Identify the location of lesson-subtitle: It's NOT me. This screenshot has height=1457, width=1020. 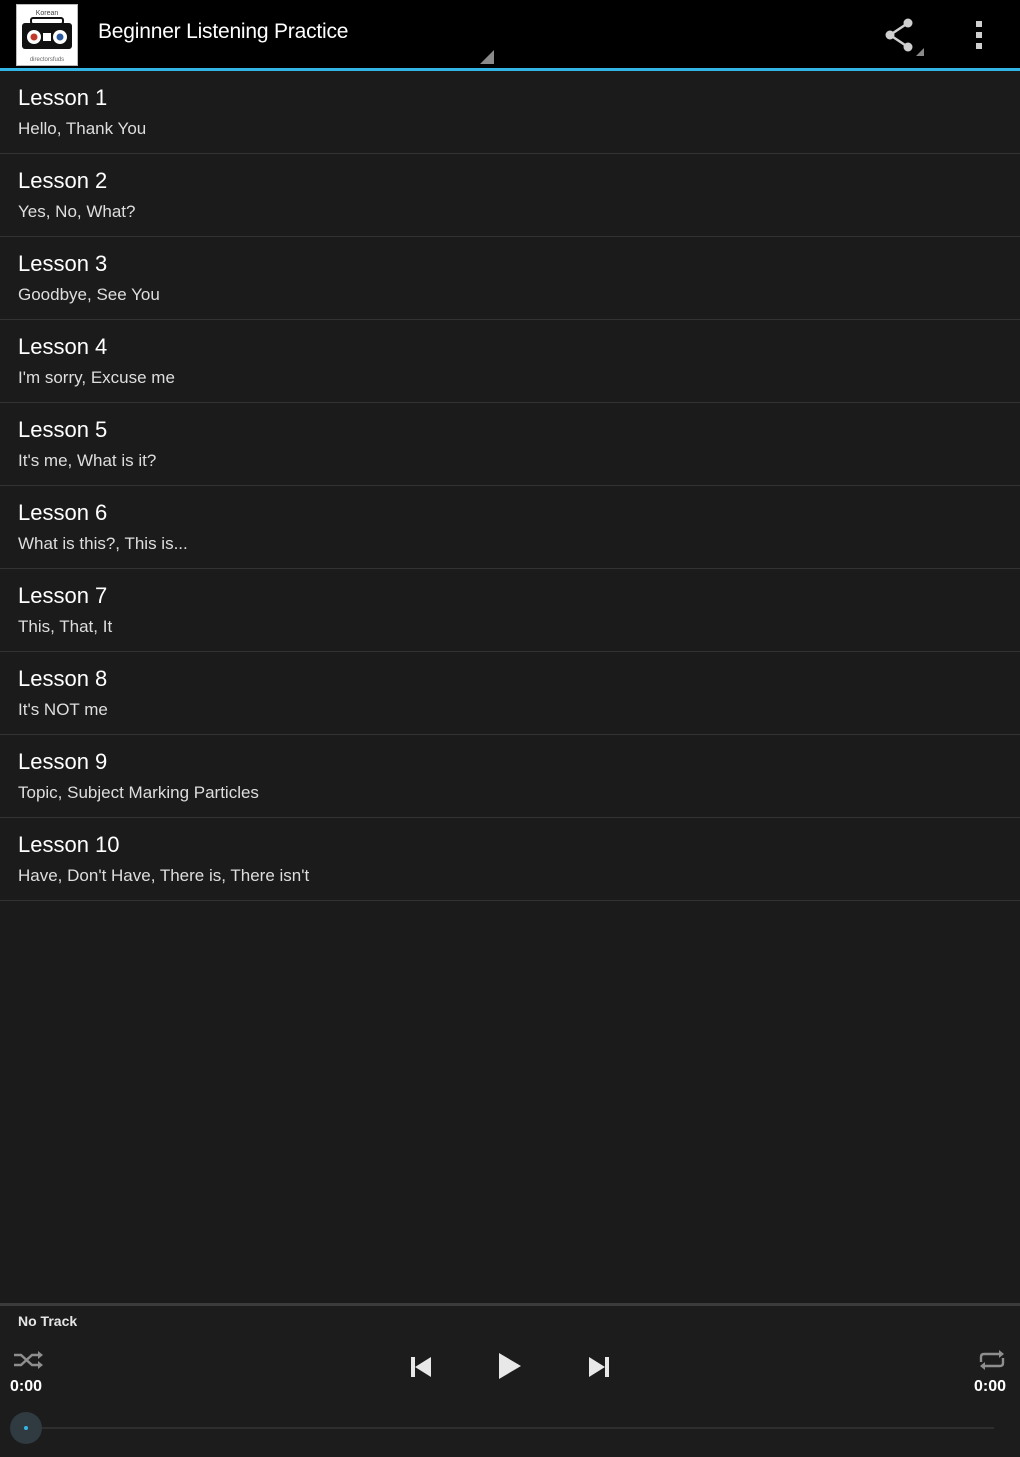
(63, 709).